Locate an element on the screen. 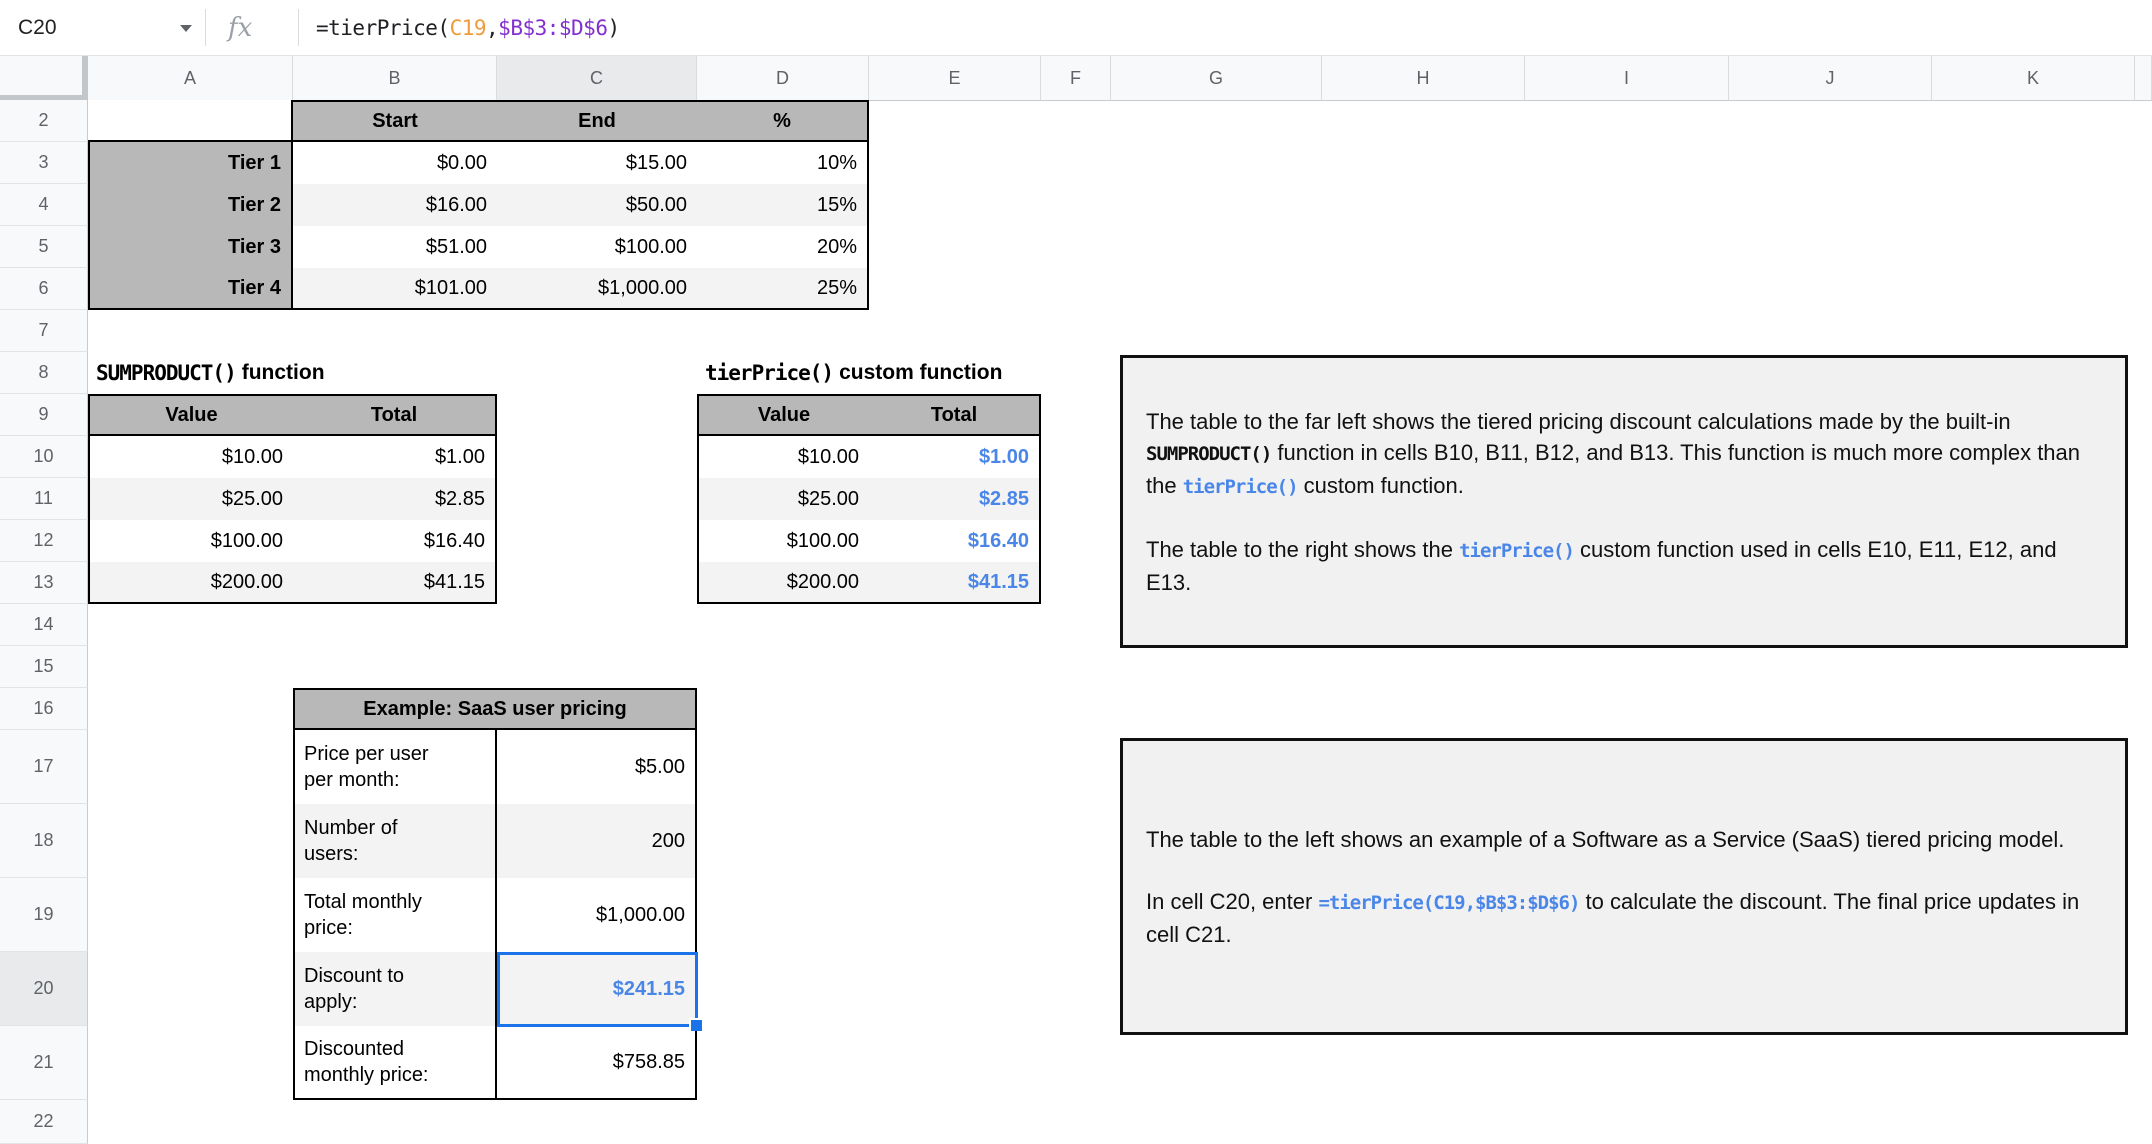  row-header-17: 17 is located at coordinates (44, 767).